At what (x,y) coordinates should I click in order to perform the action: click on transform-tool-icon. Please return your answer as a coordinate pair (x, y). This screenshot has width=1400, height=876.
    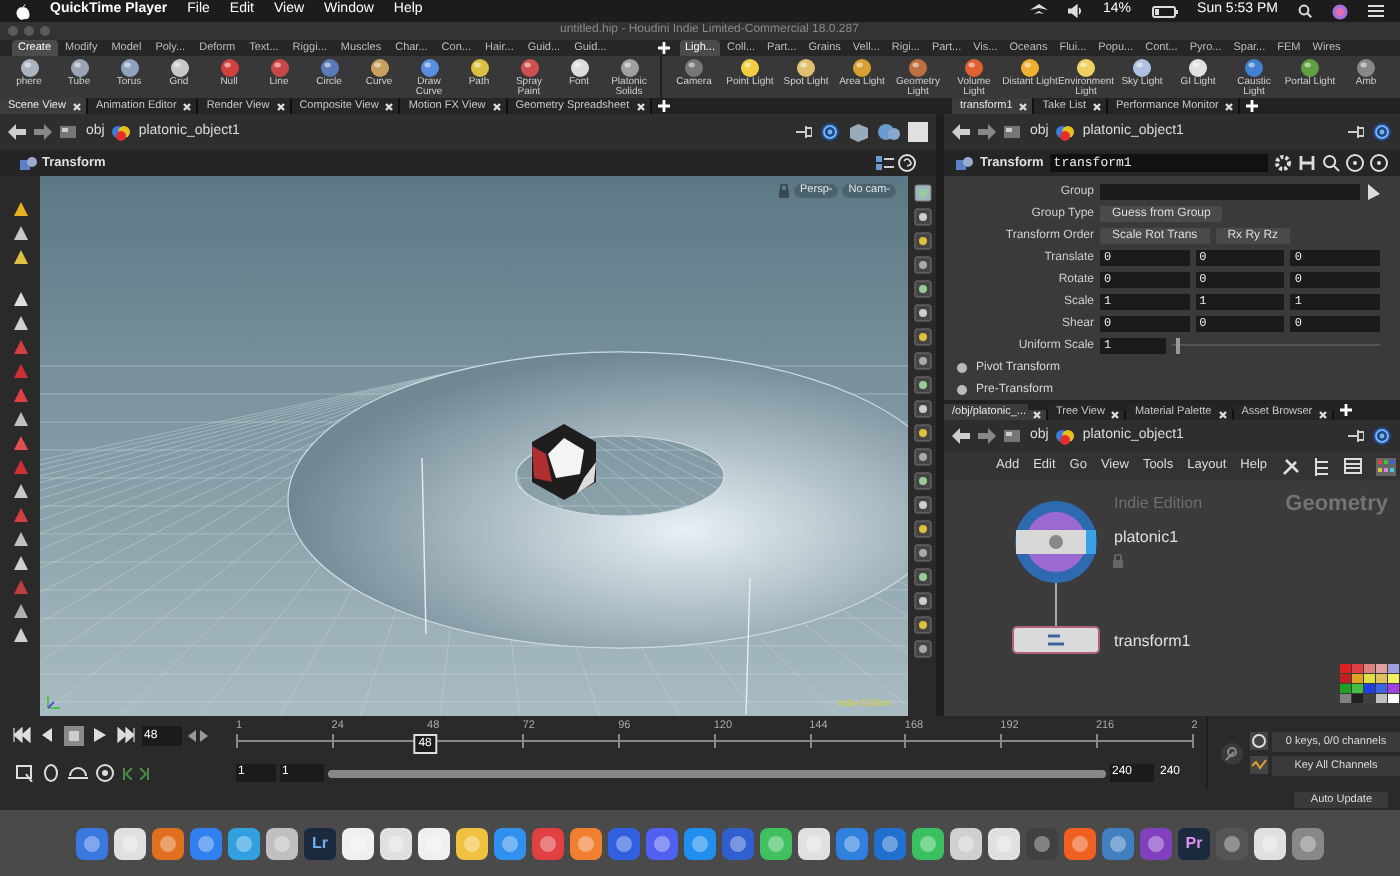
    Looking at the image, I should click on (29, 163).